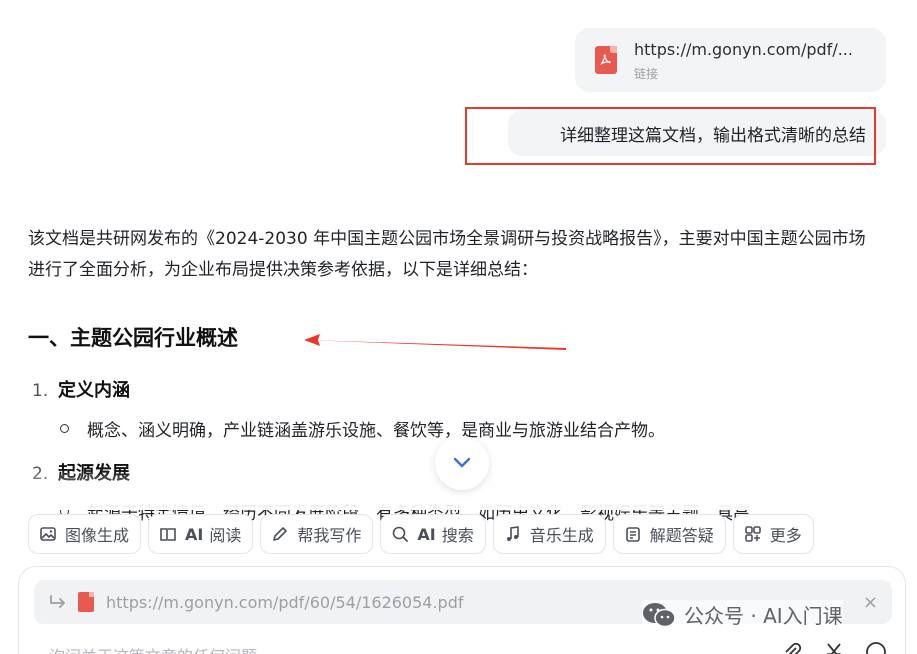  I want to click on chevron-down-icon, so click(462, 462).